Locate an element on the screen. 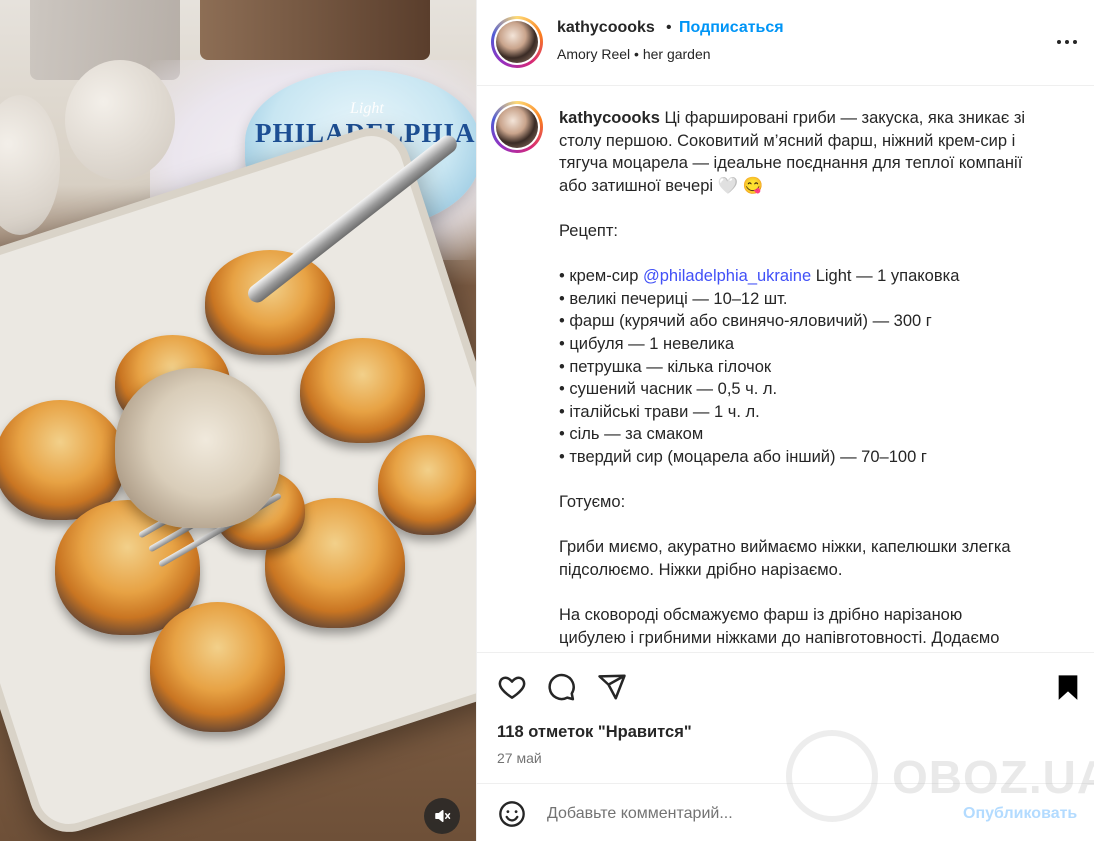  like-button is located at coordinates (512, 687).